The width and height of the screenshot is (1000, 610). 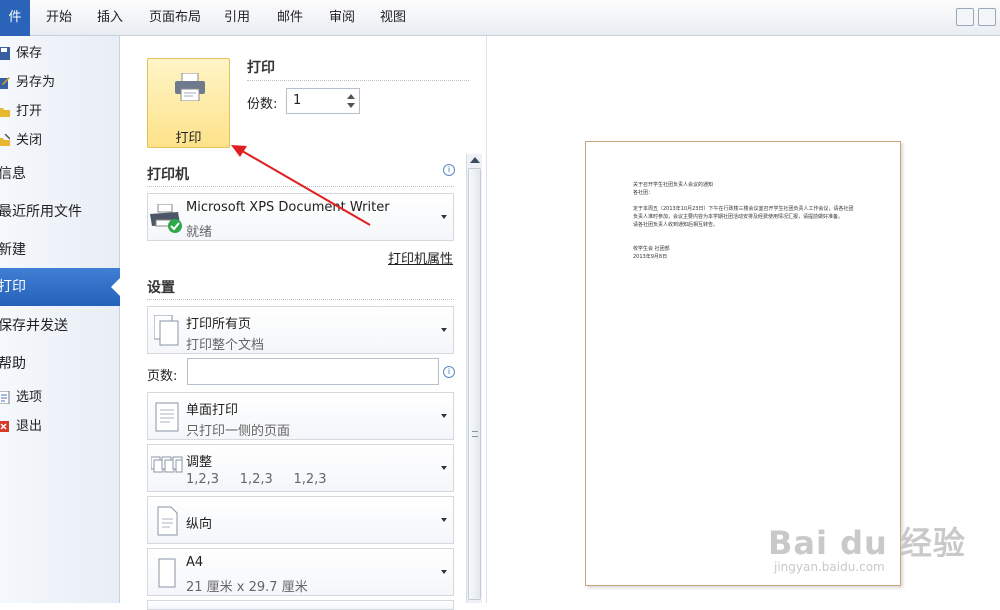 What do you see at coordinates (162, 376) in the screenshot?
I see `pages-label: 页数:` at bounding box center [162, 376].